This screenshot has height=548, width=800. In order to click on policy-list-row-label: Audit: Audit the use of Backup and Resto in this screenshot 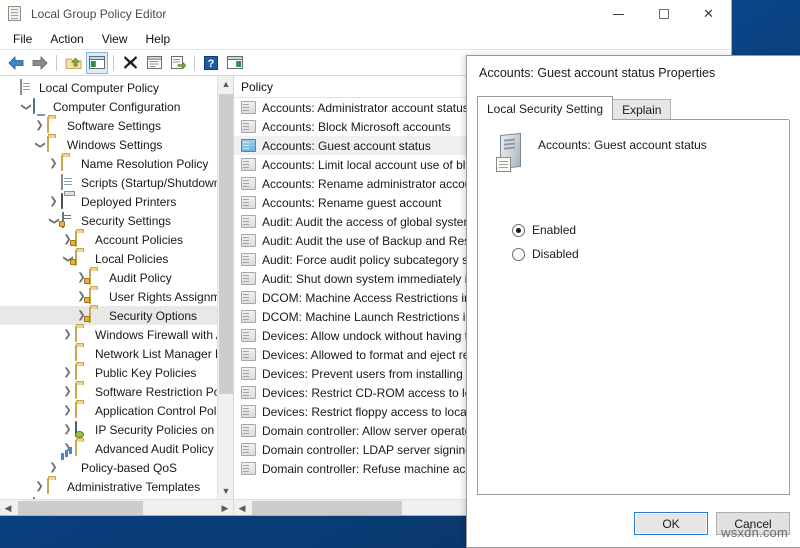, I will do `click(371, 240)`.